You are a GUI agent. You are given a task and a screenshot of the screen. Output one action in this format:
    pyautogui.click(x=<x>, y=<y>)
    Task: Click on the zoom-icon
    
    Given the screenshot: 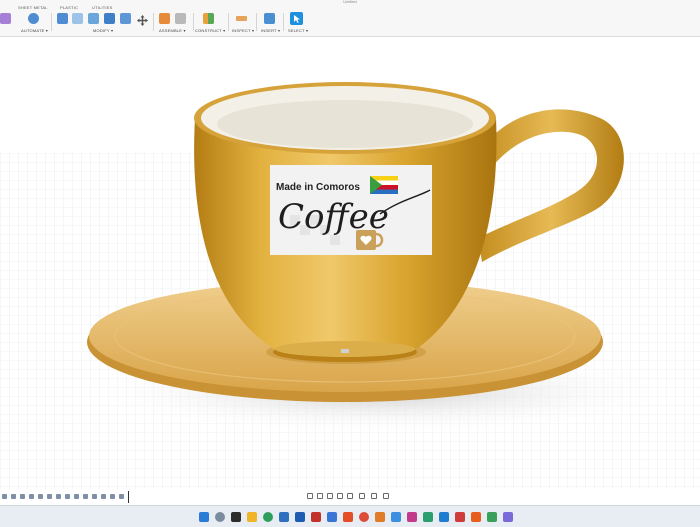 What is the action you would take?
    pyautogui.click(x=340, y=496)
    